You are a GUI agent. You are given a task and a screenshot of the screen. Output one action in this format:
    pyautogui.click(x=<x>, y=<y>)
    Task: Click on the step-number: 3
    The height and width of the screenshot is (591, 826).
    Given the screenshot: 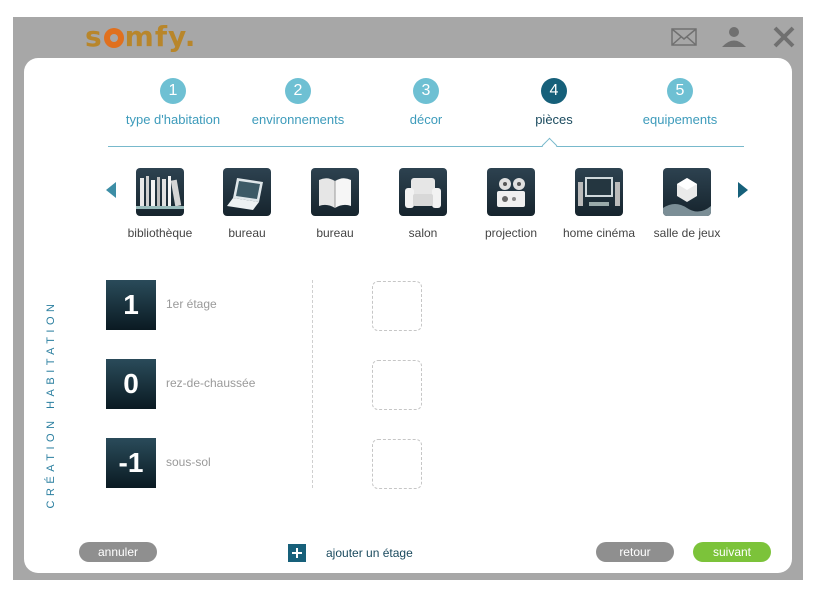 What is the action you would take?
    pyautogui.click(x=426, y=91)
    